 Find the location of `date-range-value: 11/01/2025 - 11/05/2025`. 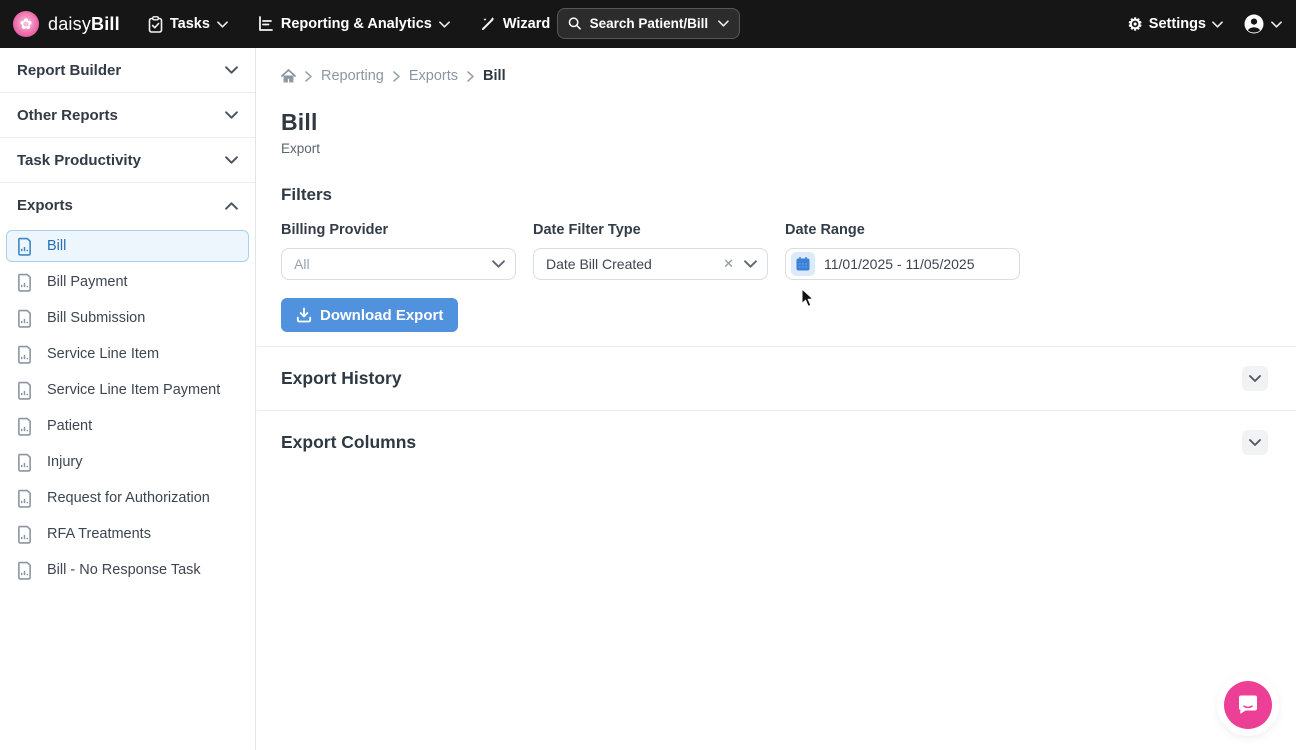

date-range-value: 11/01/2025 - 11/05/2025 is located at coordinates (899, 264).